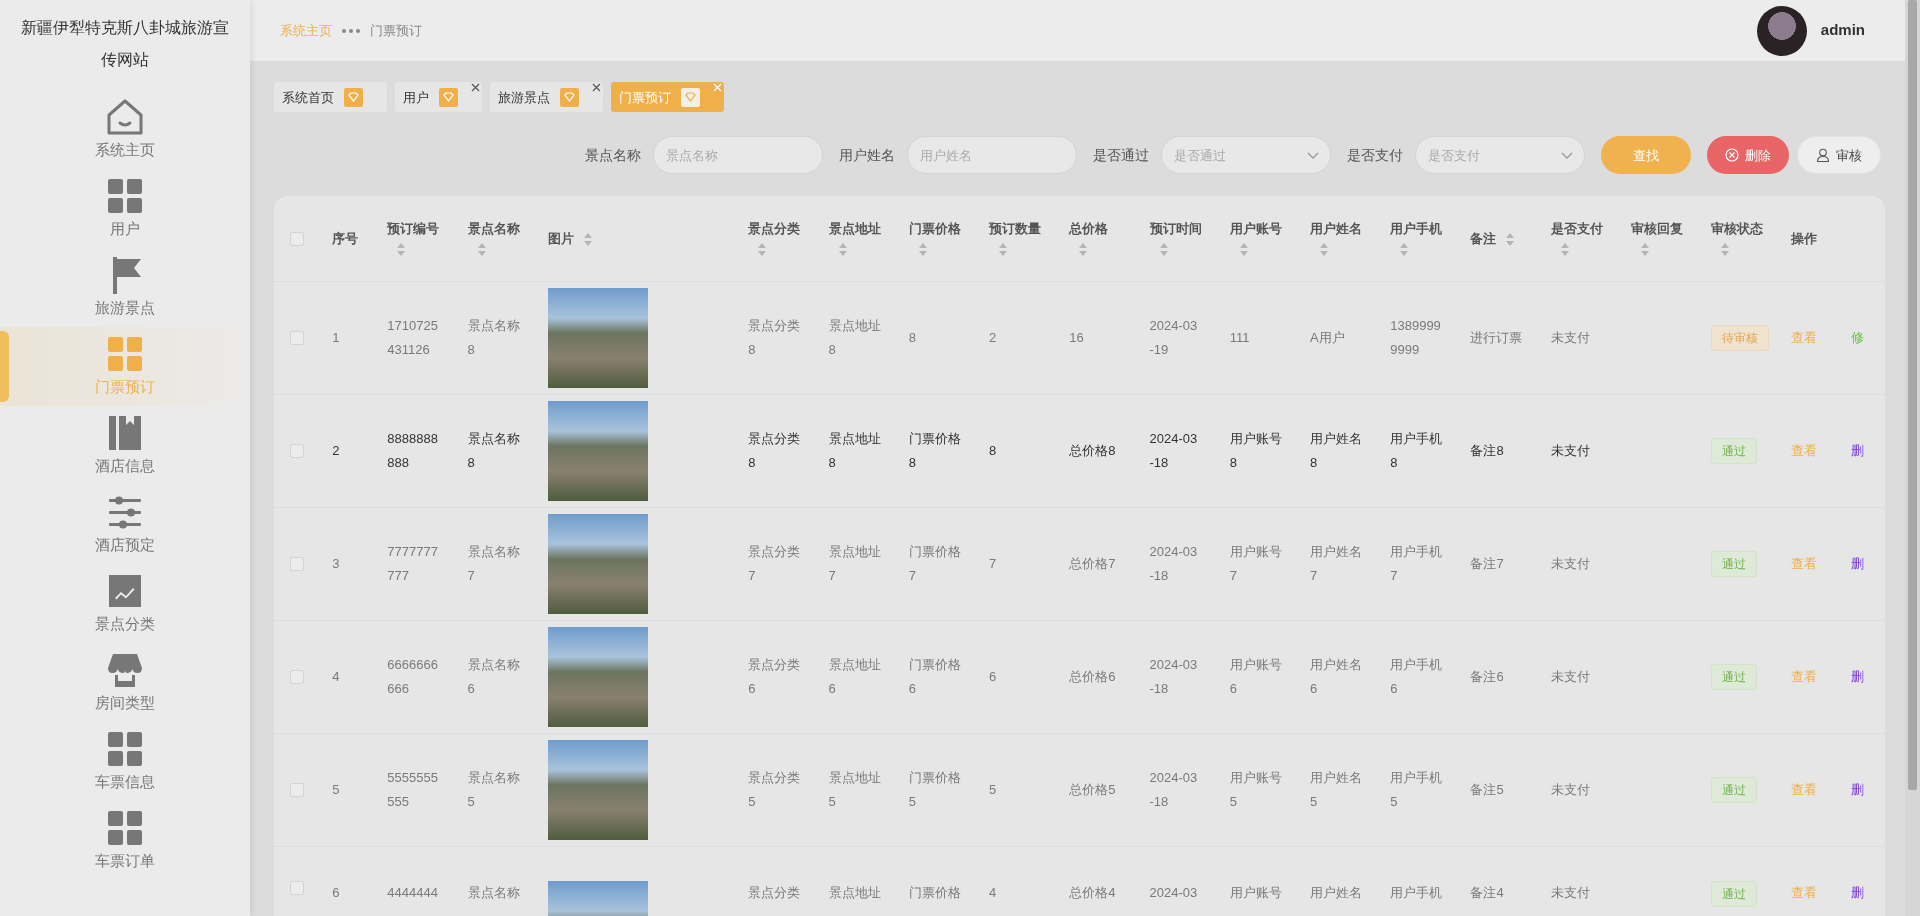 This screenshot has height=916, width=1920. What do you see at coordinates (1261, 790) in the screenshot?
I see `table-cell: 用户账号5` at bounding box center [1261, 790].